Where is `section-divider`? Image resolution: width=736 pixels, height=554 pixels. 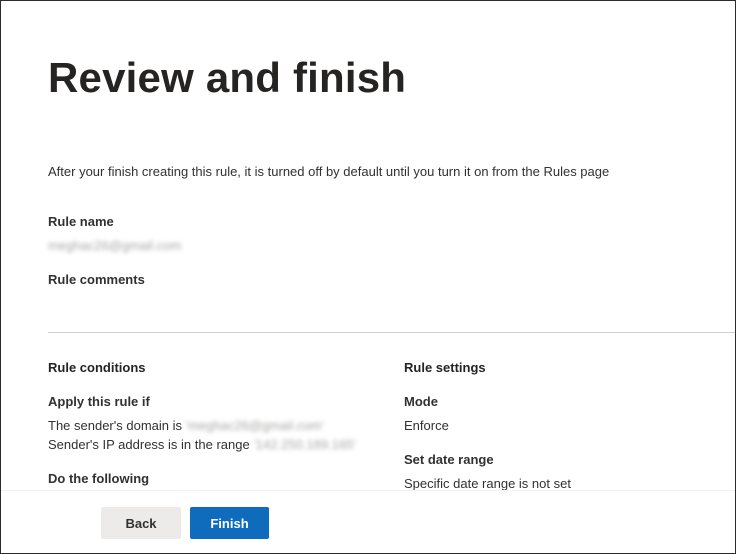
section-divider is located at coordinates (391, 332).